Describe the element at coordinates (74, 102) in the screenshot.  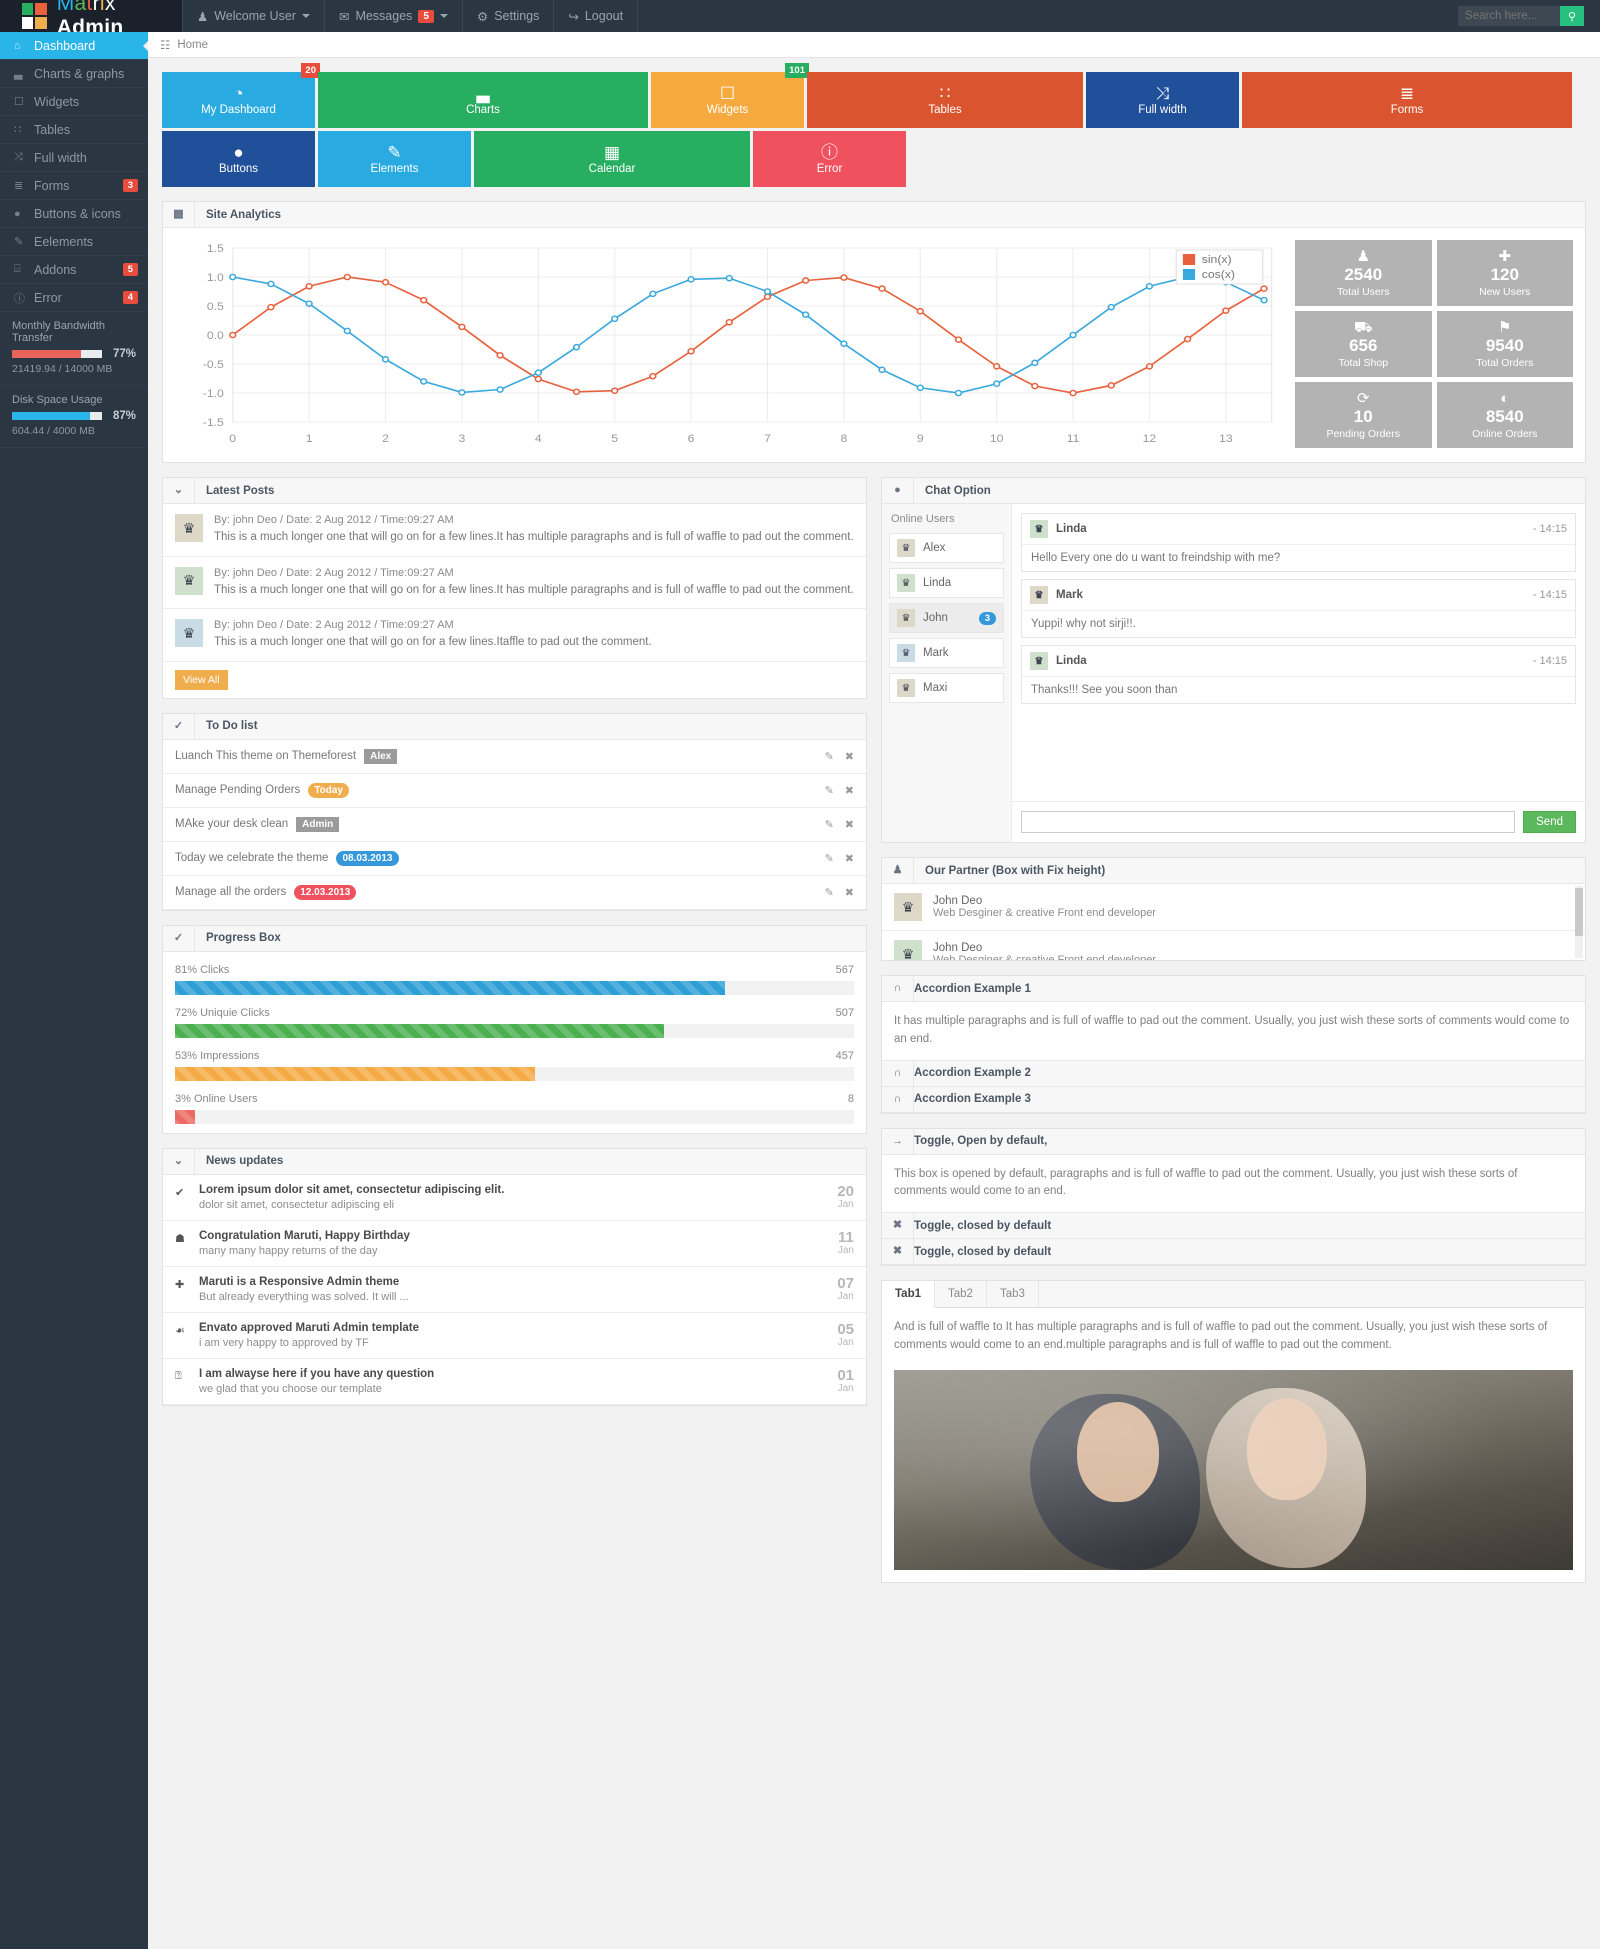
I see `sidebar-item-widgets: ☐ Widgets` at that location.